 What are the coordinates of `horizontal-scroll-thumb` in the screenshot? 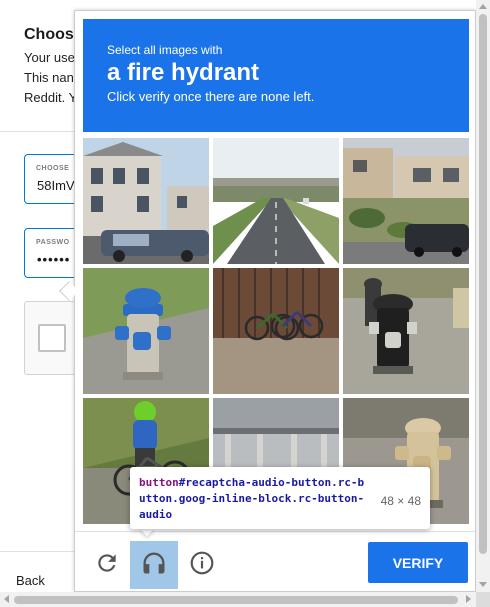 It's located at (236, 600).